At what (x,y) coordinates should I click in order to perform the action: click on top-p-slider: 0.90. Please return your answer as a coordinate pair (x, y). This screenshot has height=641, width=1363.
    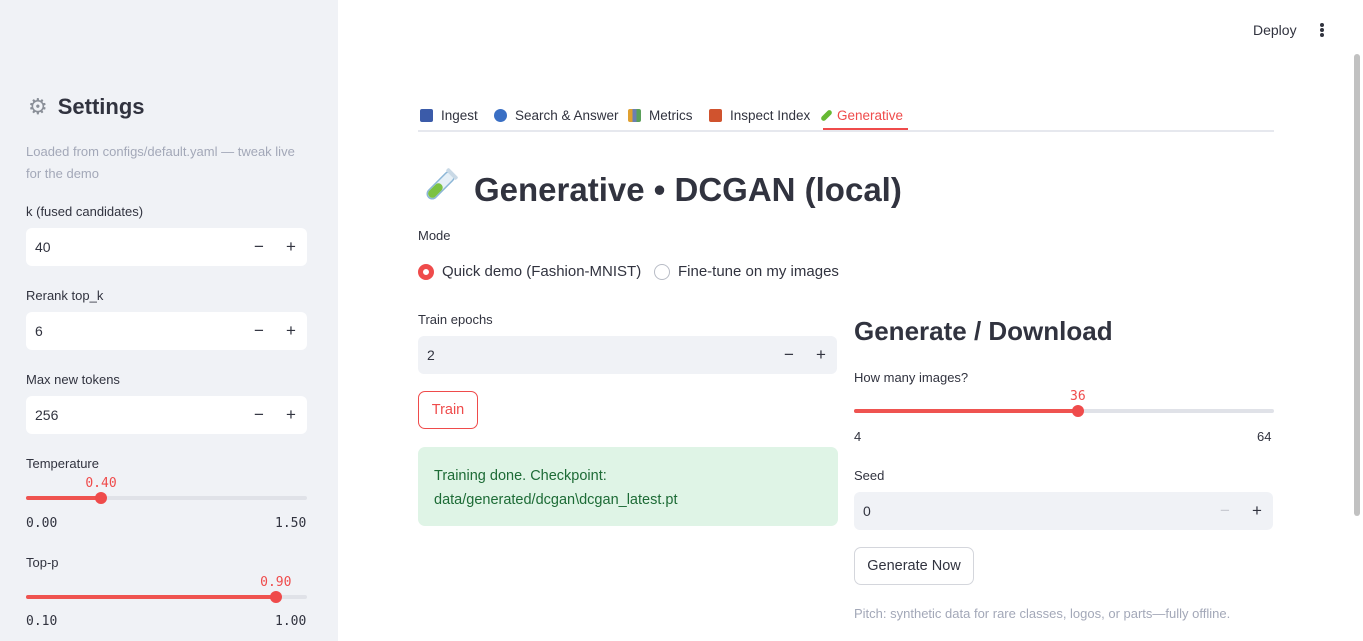
    Looking at the image, I should click on (166, 597).